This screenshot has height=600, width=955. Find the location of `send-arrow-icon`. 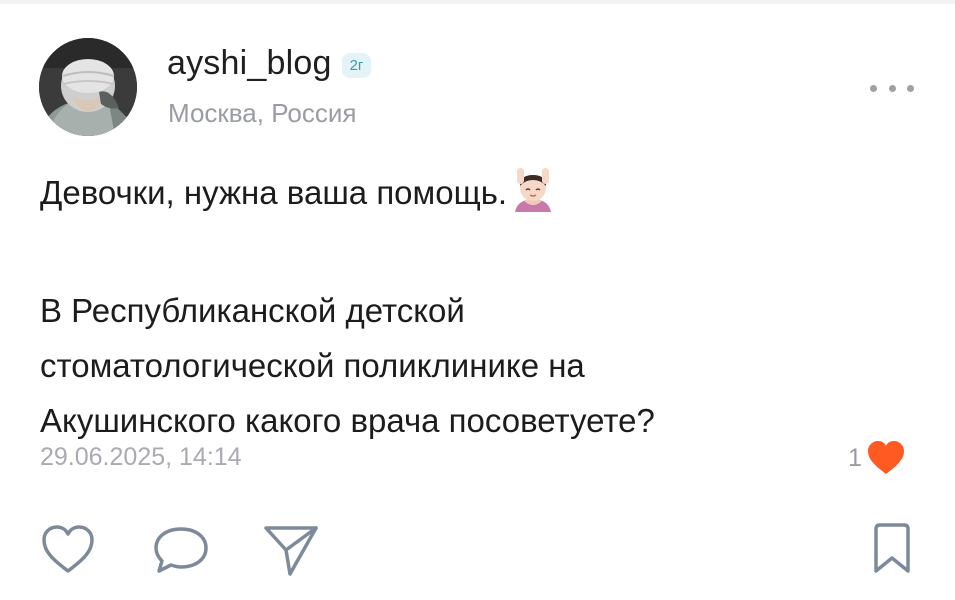

send-arrow-icon is located at coordinates (291, 551).